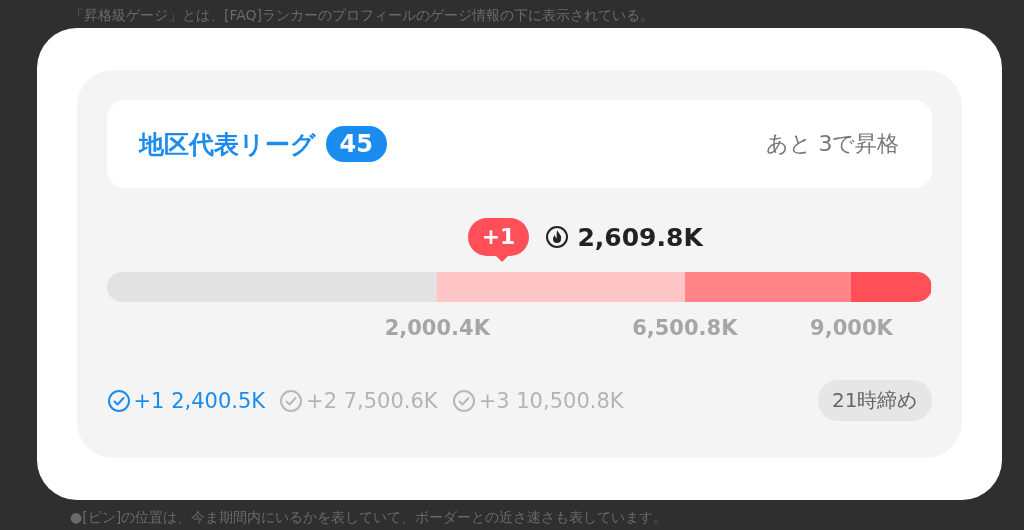 The height and width of the screenshot is (530, 1024). I want to click on tier-threshold: 9,000K, so click(851, 328).